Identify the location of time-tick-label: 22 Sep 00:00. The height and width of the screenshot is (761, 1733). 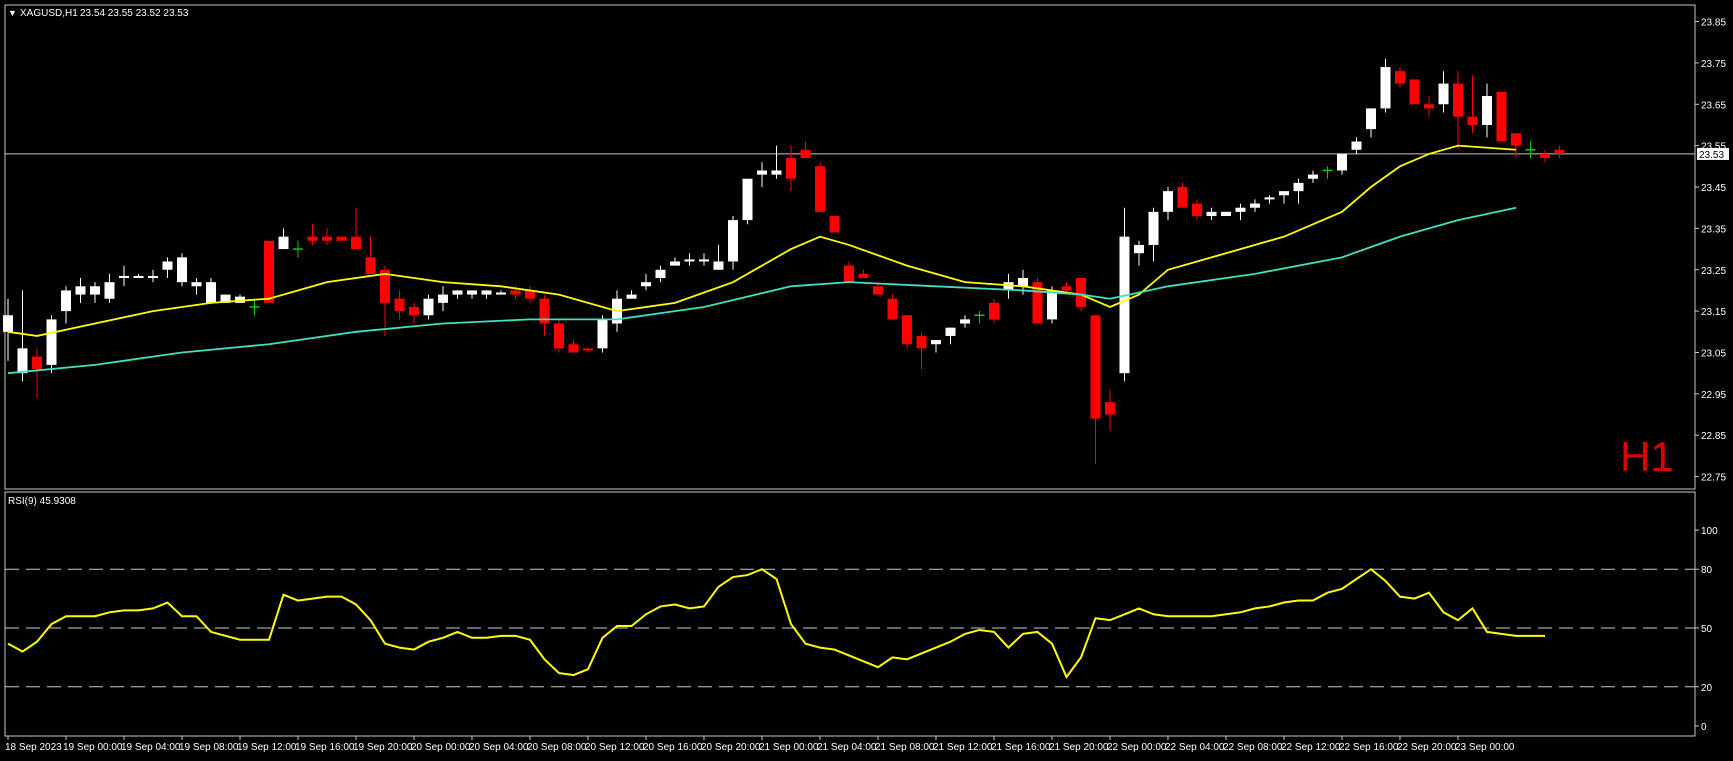
(1137, 747).